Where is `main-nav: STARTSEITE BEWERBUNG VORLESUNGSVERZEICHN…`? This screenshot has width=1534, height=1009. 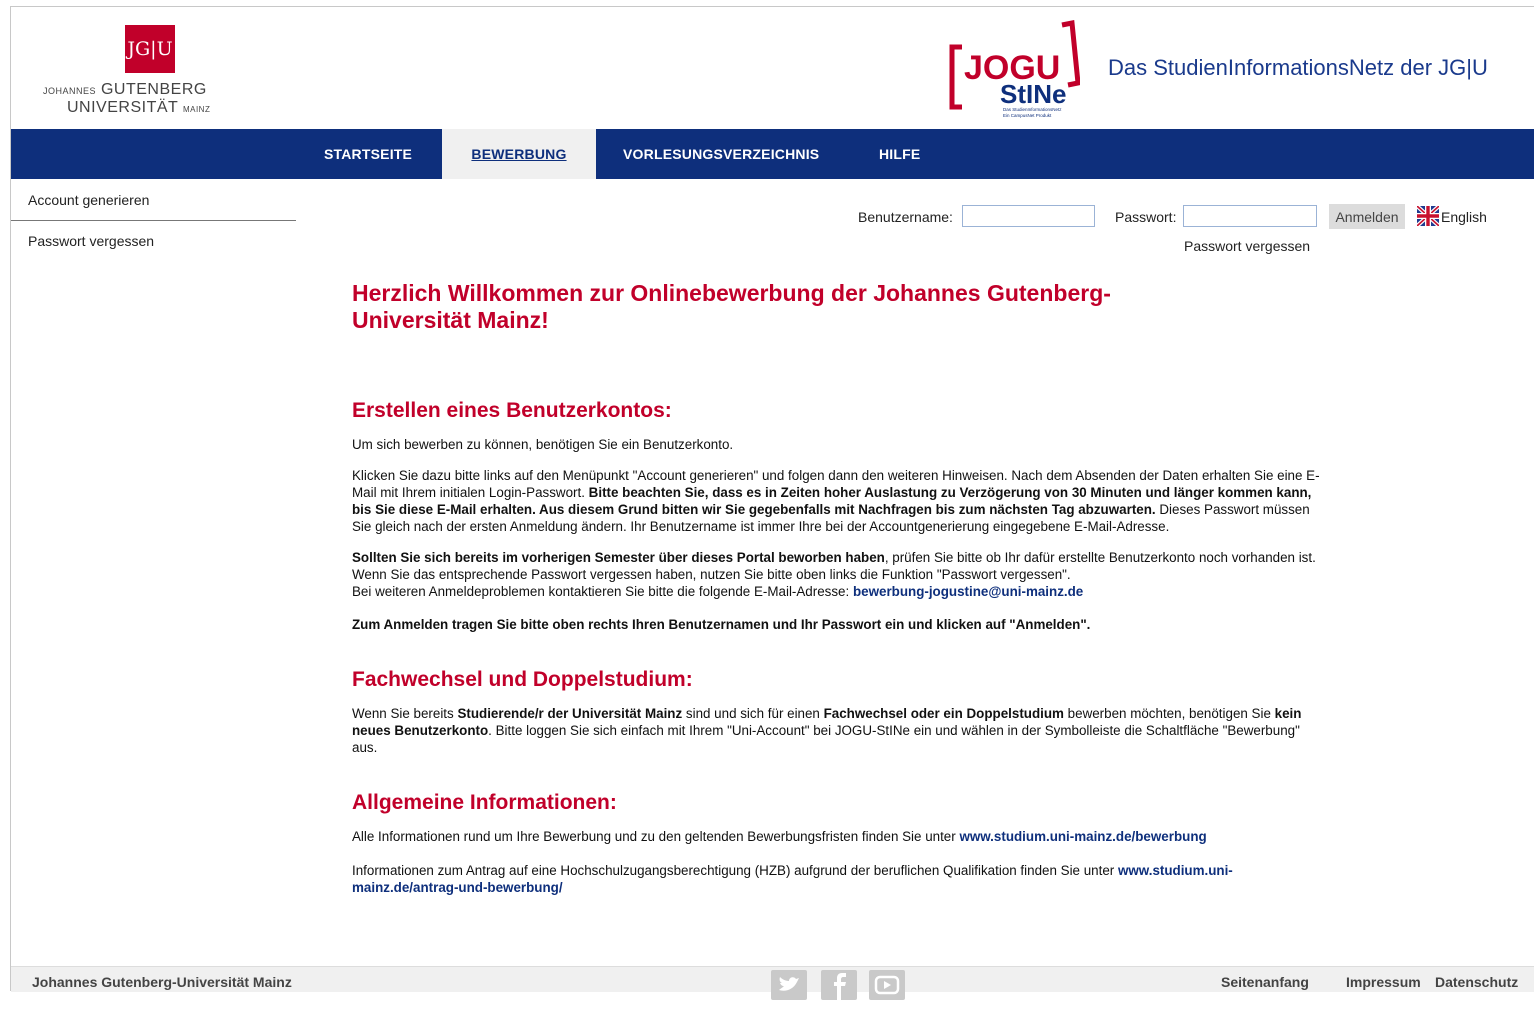 main-nav: STARTSEITE BEWERBUNG VORLESUNGSVERZEICHN… is located at coordinates (772, 154).